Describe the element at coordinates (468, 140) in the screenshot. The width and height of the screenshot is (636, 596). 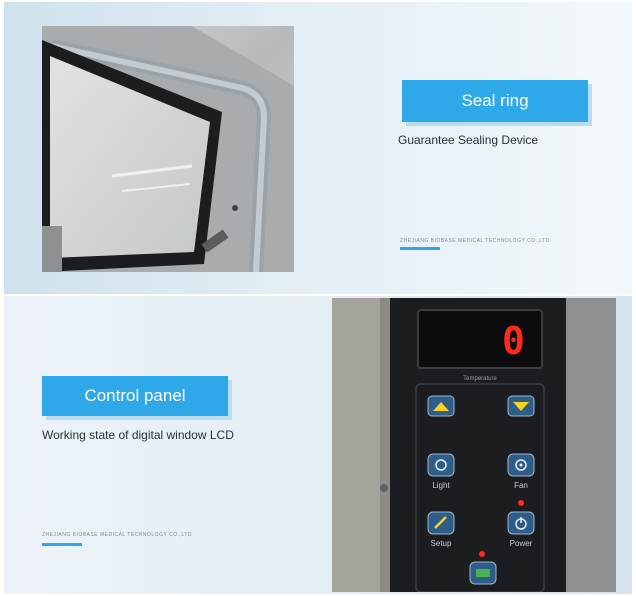
I see `seal-ring-subtitle: Guarantee Sealing Device` at that location.